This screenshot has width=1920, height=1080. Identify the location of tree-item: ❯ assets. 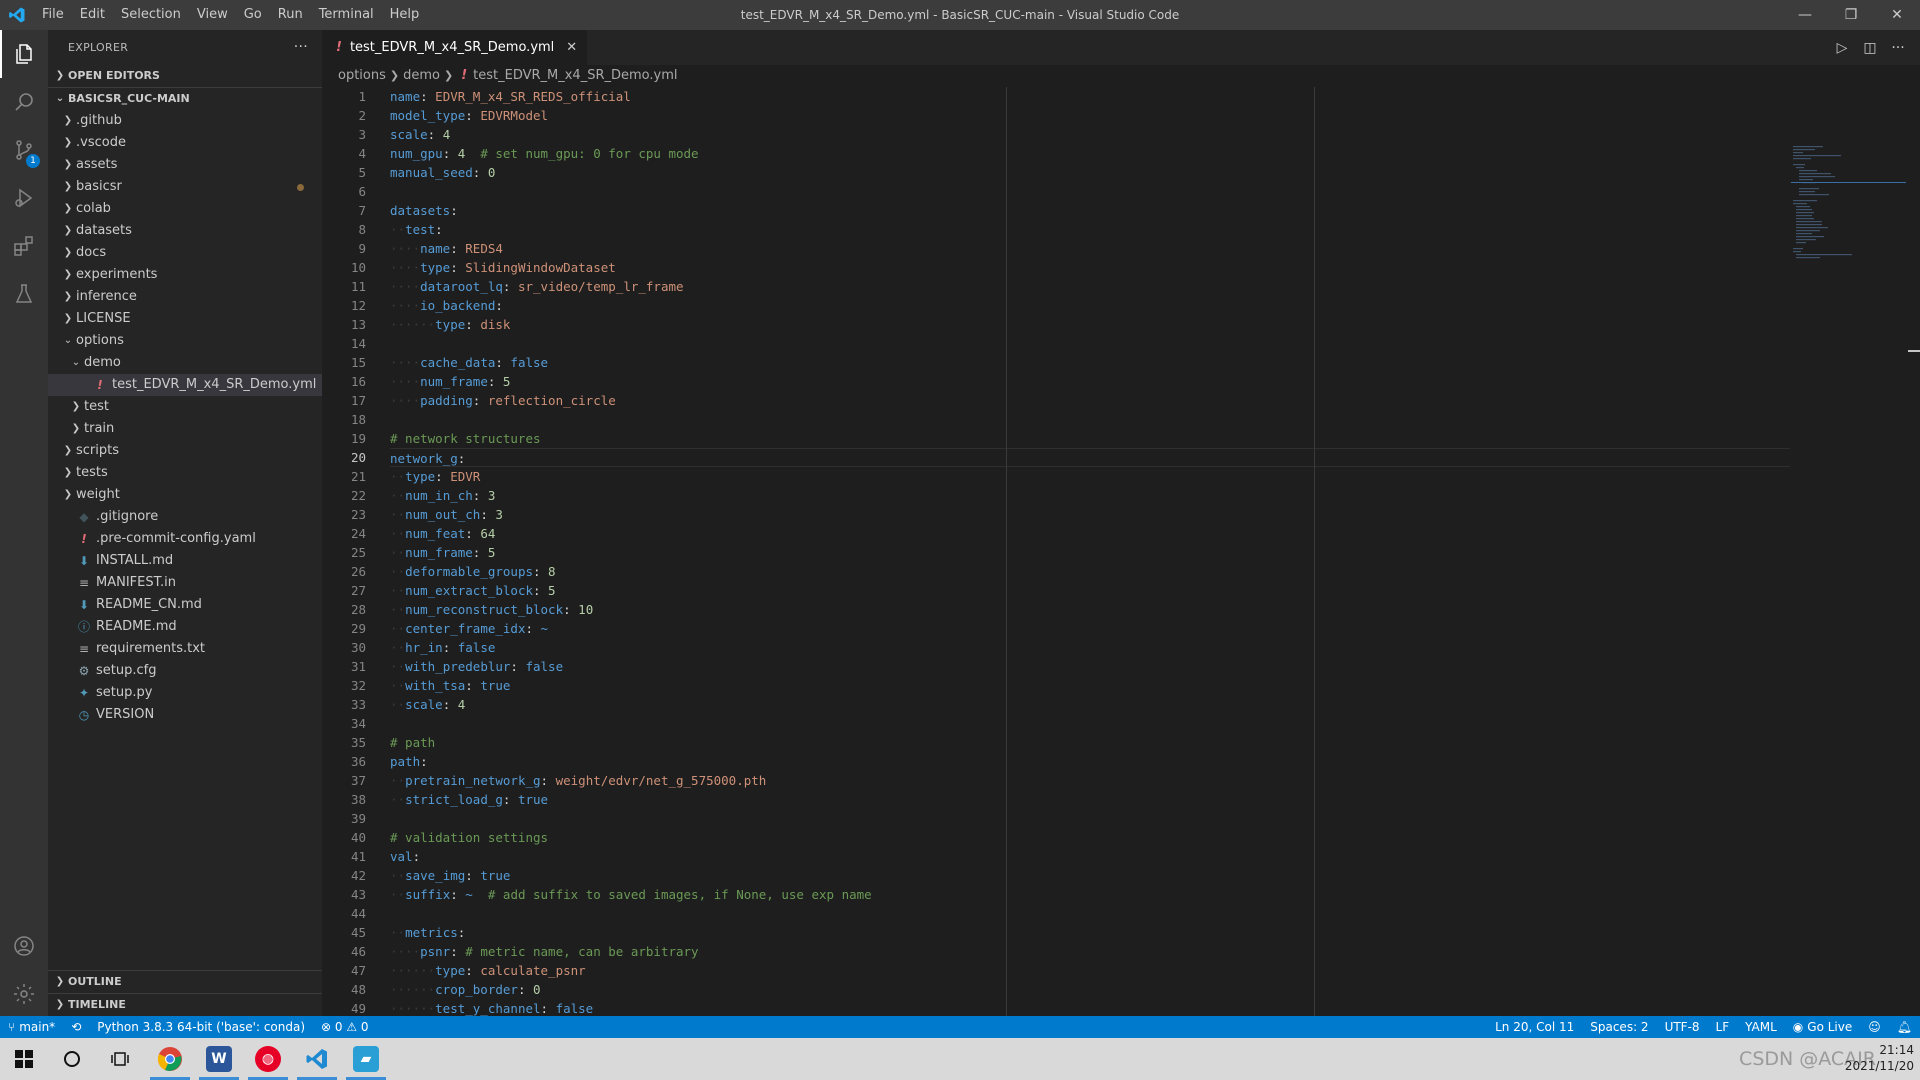
(185, 165).